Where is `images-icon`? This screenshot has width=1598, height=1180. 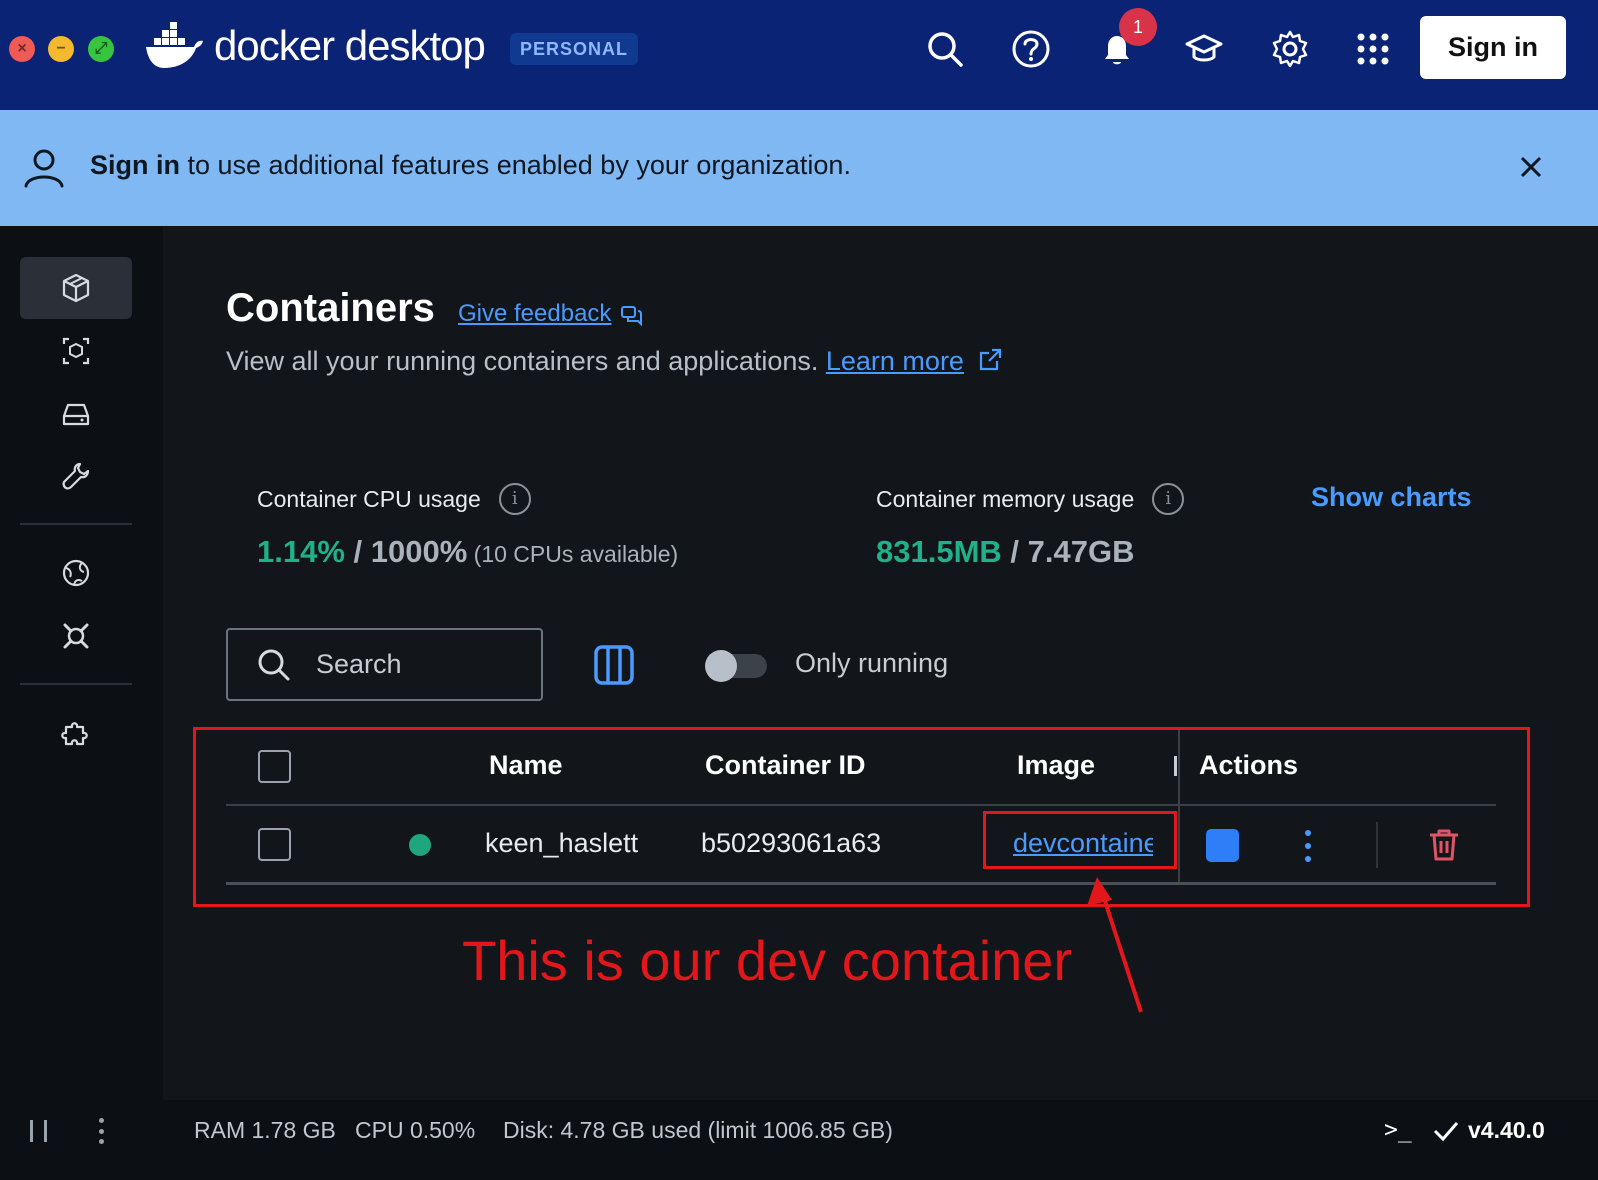 images-icon is located at coordinates (76, 351).